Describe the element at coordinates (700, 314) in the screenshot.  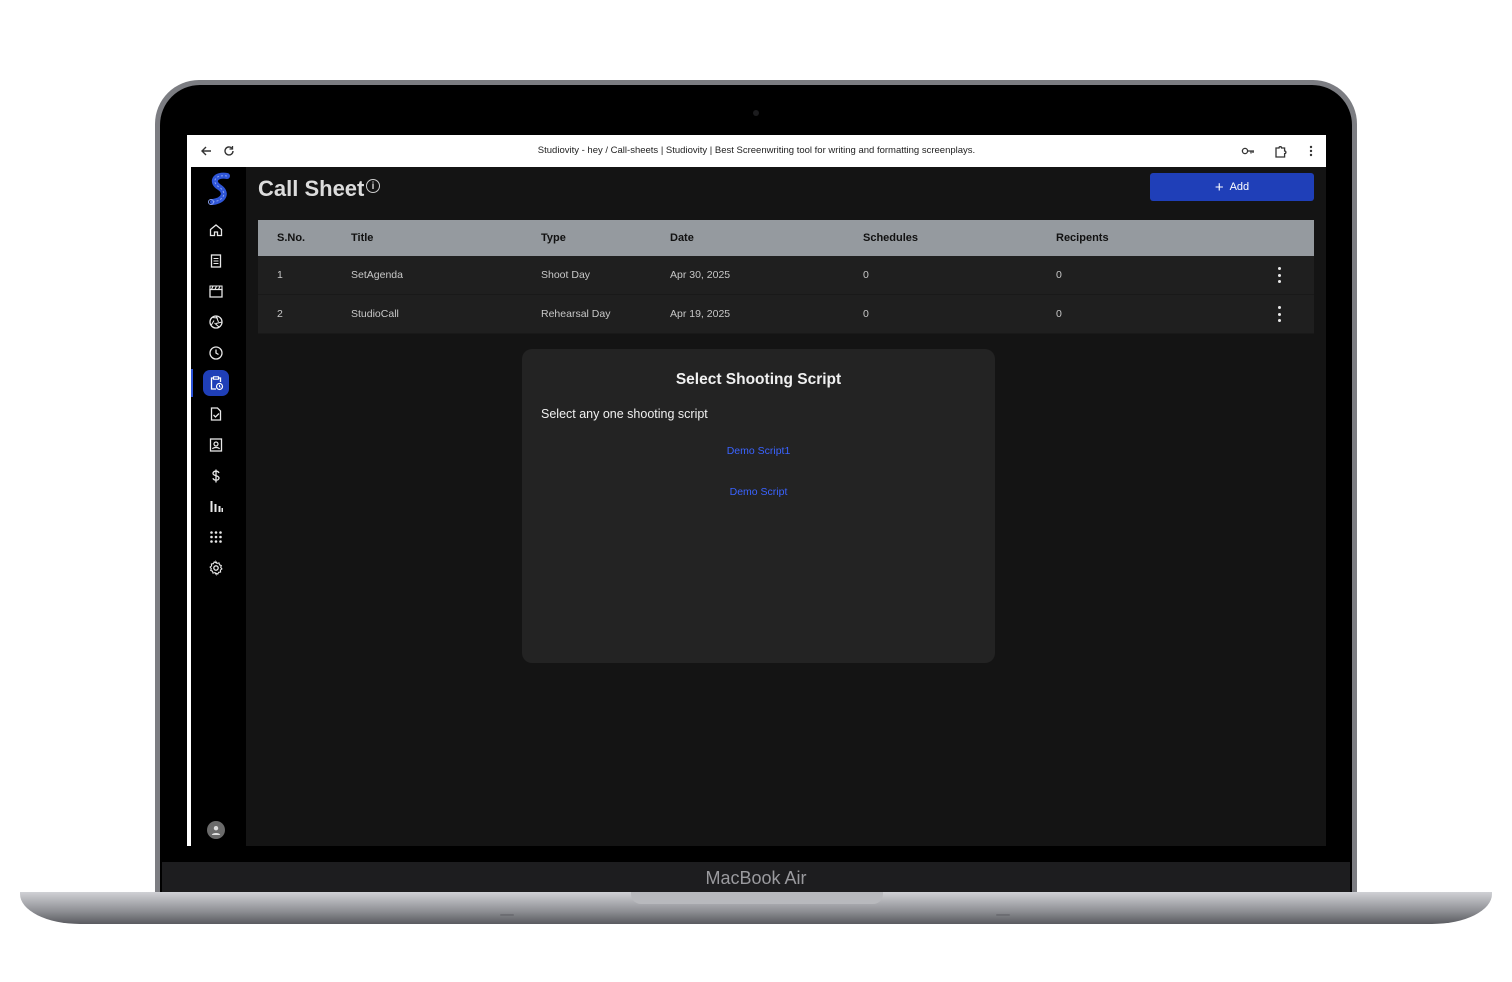
I see `cell-date: Apr 19, 2025` at that location.